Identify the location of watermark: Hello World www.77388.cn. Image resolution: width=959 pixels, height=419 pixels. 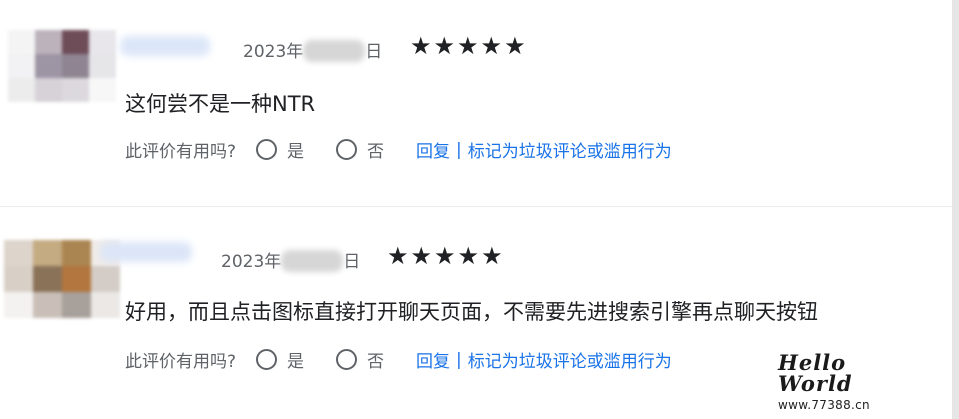
(853, 382).